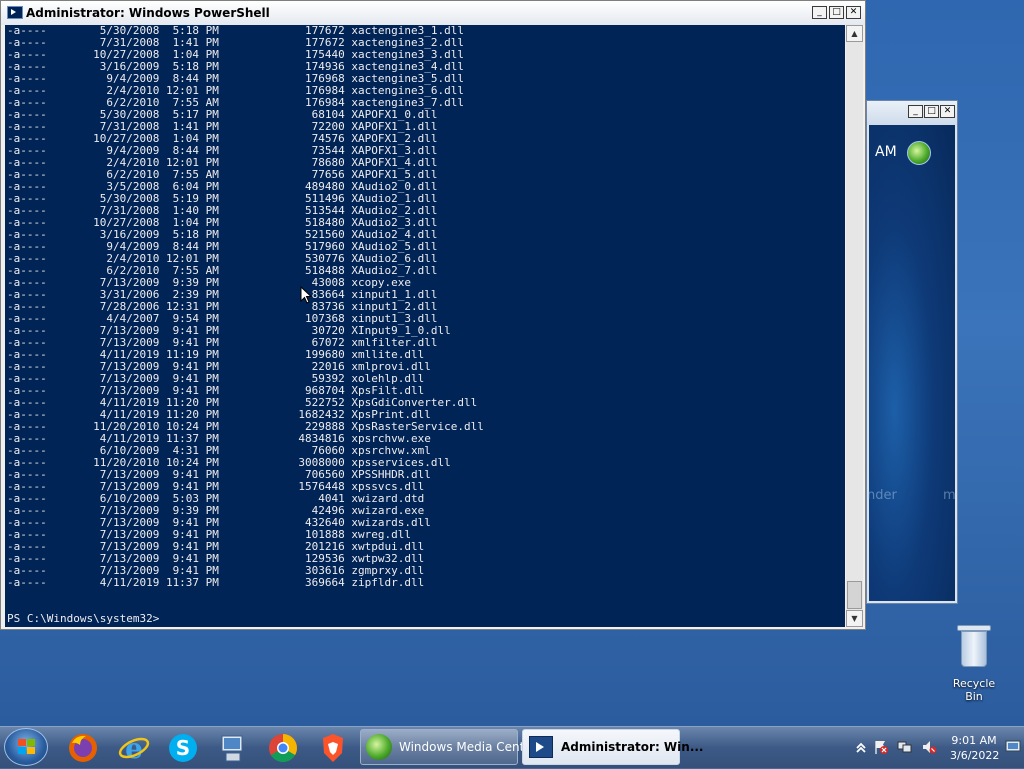 The height and width of the screenshot is (769, 1024). What do you see at coordinates (1013, 747) in the screenshot?
I see `show-desktop-button` at bounding box center [1013, 747].